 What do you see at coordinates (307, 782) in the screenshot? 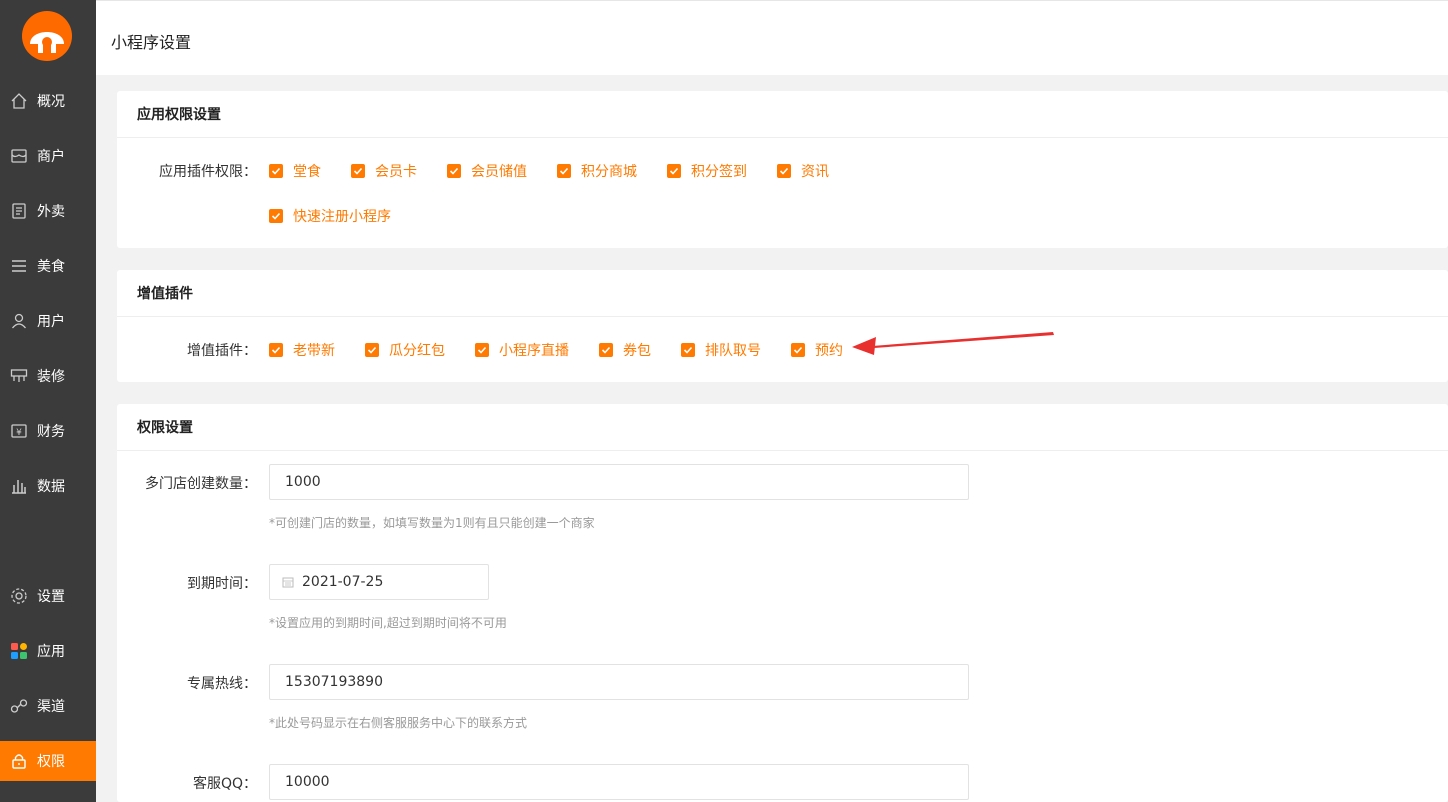
I see `qq-value: 10000` at bounding box center [307, 782].